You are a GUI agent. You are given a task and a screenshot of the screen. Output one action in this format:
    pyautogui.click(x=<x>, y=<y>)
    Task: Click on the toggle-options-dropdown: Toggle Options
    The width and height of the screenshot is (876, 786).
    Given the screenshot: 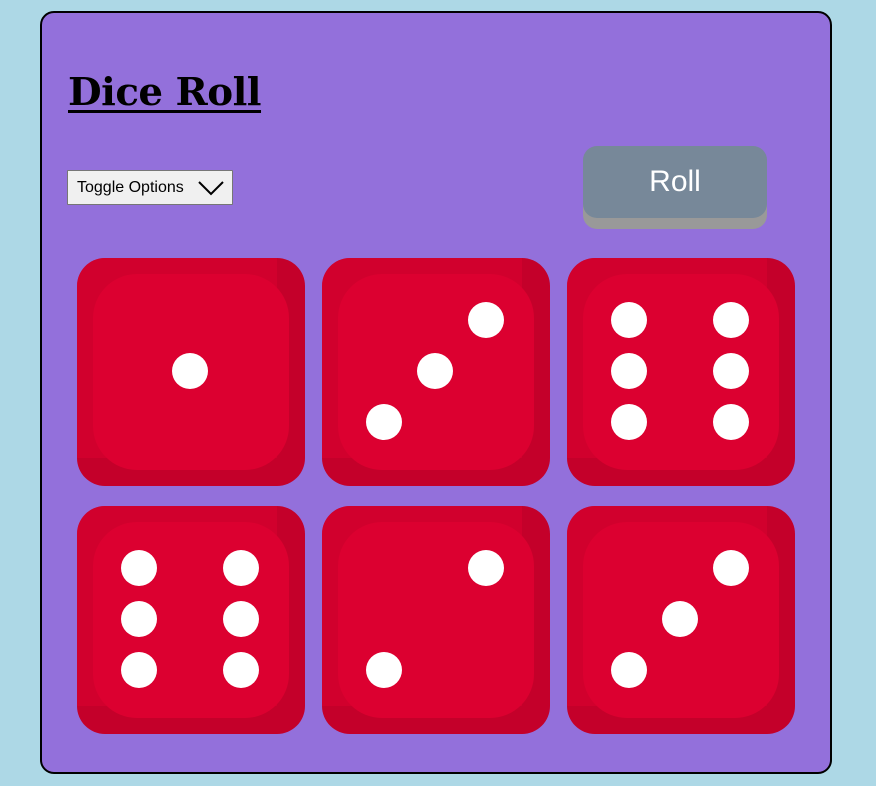 What is the action you would take?
    pyautogui.click(x=150, y=187)
    